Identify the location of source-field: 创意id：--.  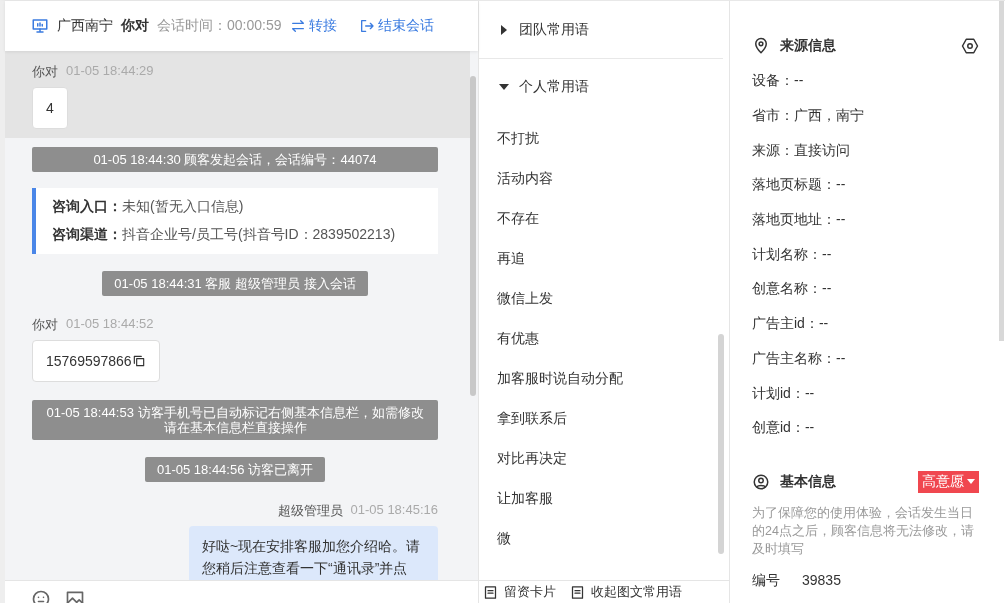
(865, 428).